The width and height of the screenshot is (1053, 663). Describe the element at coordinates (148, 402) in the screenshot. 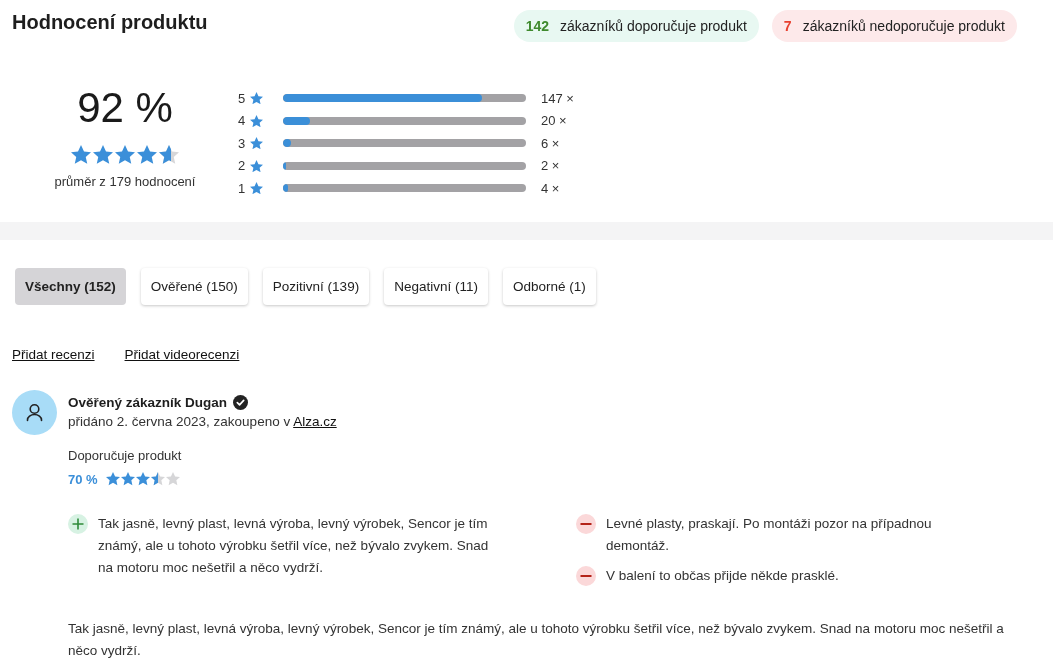

I see `reviewer-name: Ověřený zákazník Dugan` at that location.